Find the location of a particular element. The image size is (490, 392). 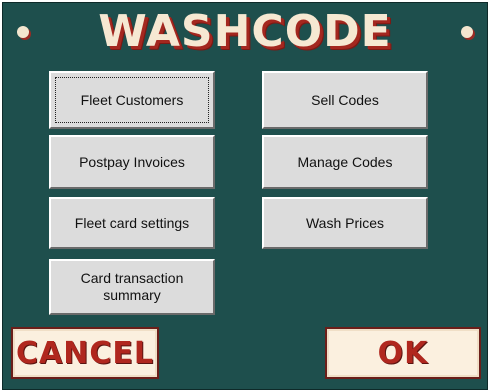

postpay-invoices-label: Postpay Invoices is located at coordinates (132, 161).